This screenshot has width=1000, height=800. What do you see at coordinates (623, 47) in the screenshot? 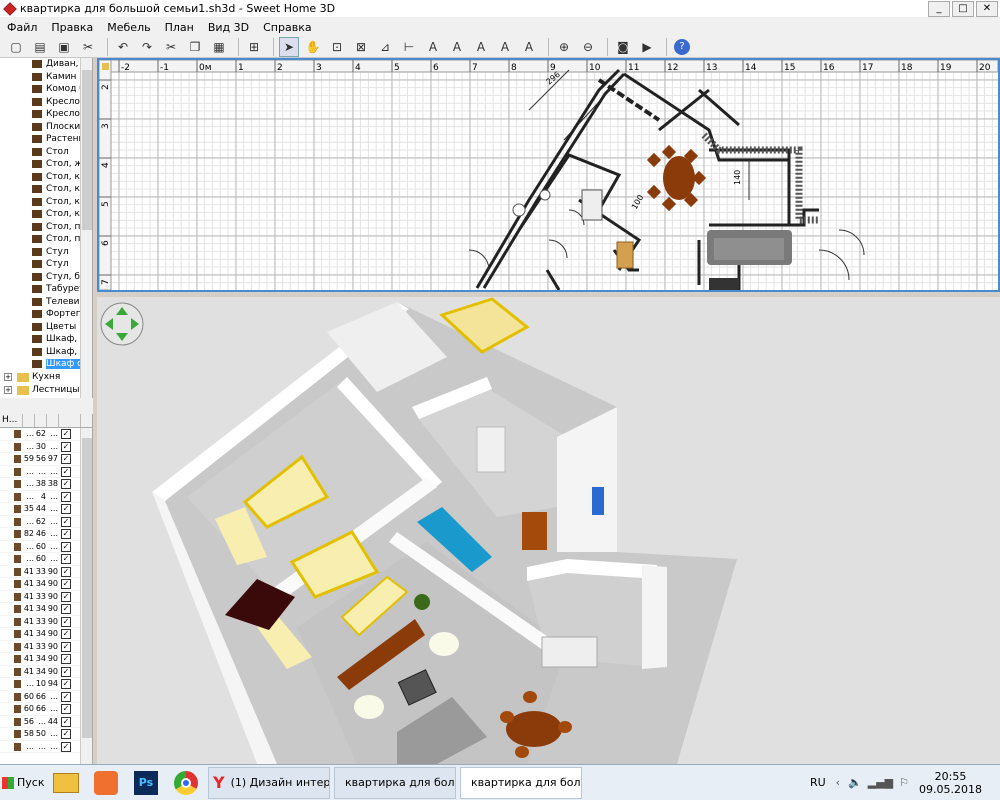
I see `photo-button: ◙` at bounding box center [623, 47].